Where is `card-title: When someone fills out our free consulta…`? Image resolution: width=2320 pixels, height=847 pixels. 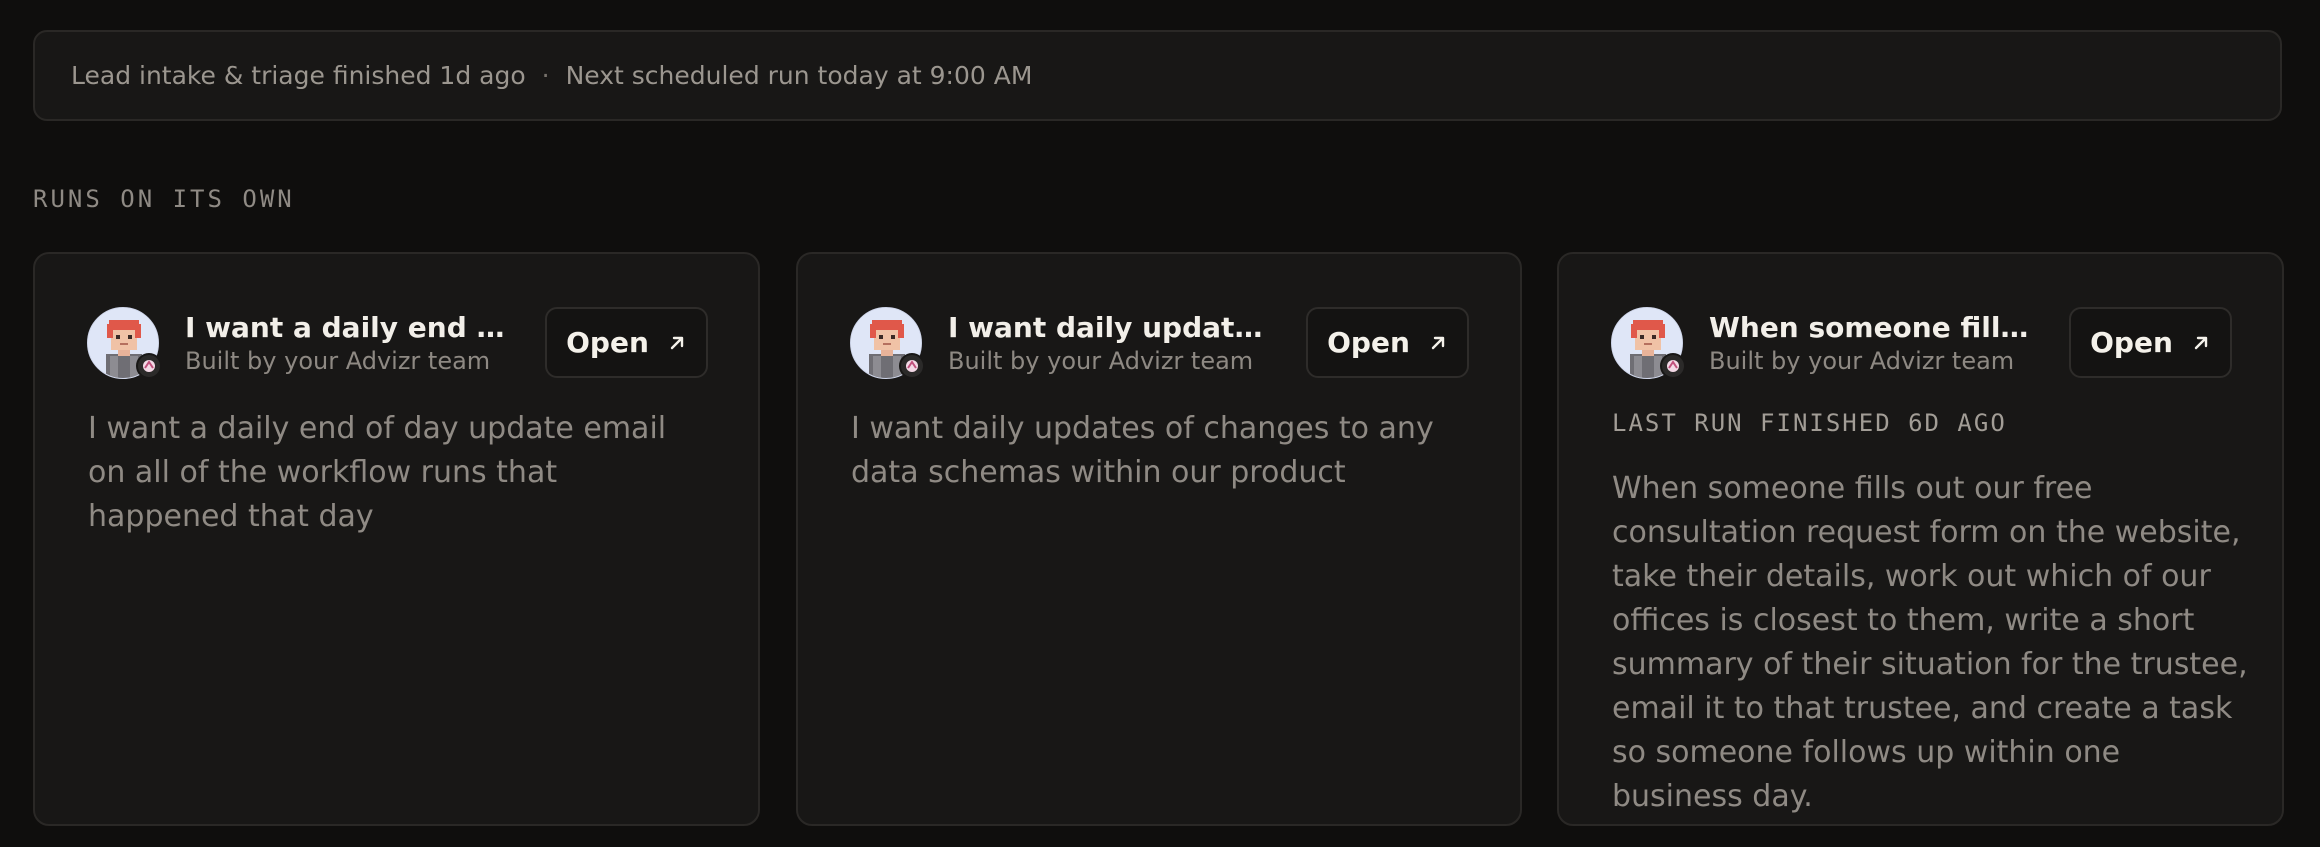
card-title: When someone fills out our free consulta… is located at coordinates (1874, 327).